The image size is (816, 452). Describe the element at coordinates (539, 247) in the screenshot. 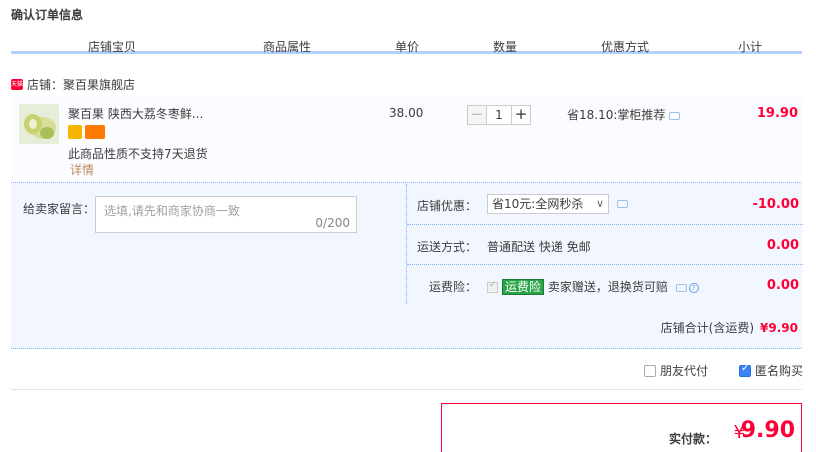

I see `shipping-method: 普通配送 快递 免邮` at that location.